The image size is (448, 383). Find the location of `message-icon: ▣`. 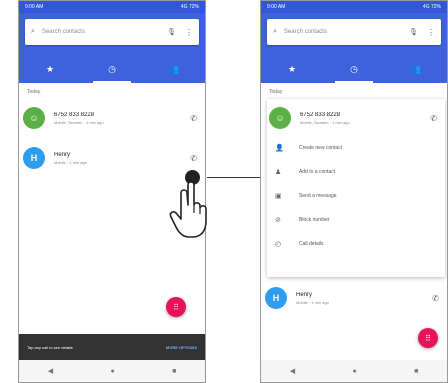

message-icon: ▣ is located at coordinates (278, 196).